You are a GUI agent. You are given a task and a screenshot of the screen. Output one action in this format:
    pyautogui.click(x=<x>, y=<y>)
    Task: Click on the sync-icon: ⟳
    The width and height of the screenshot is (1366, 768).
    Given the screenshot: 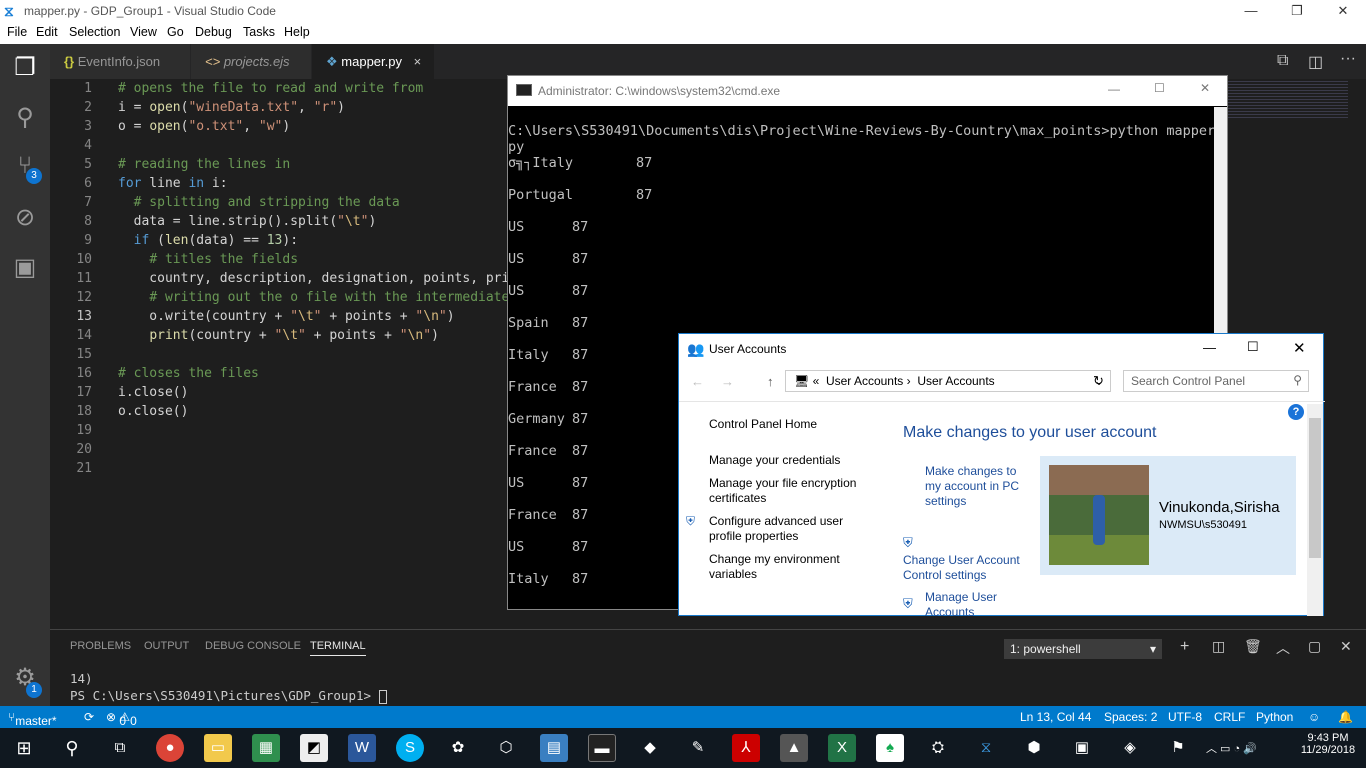 What is the action you would take?
    pyautogui.click(x=89, y=717)
    